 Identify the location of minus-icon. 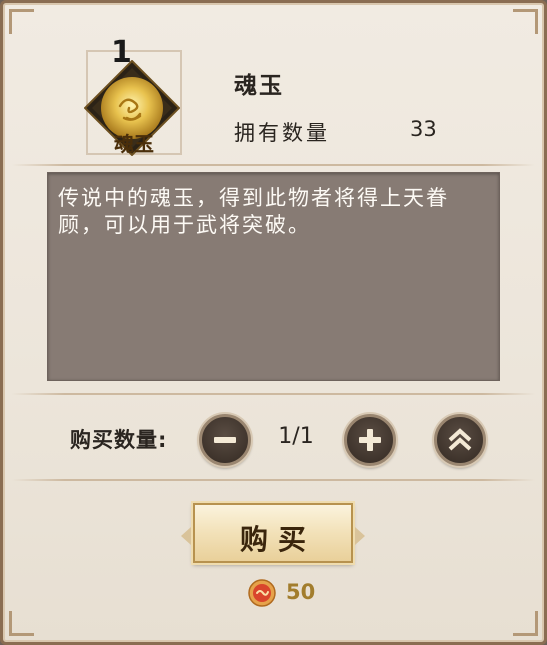
(225, 440).